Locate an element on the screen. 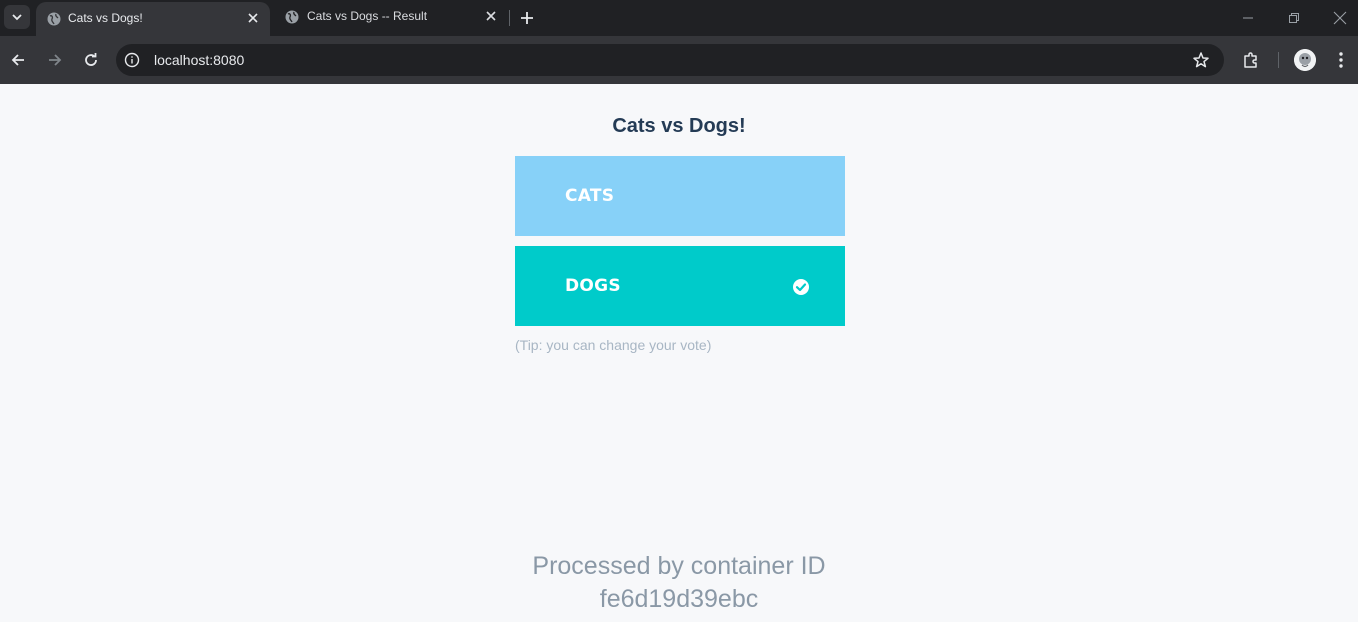 The image size is (1358, 622). profile-avatar is located at coordinates (1305, 60).